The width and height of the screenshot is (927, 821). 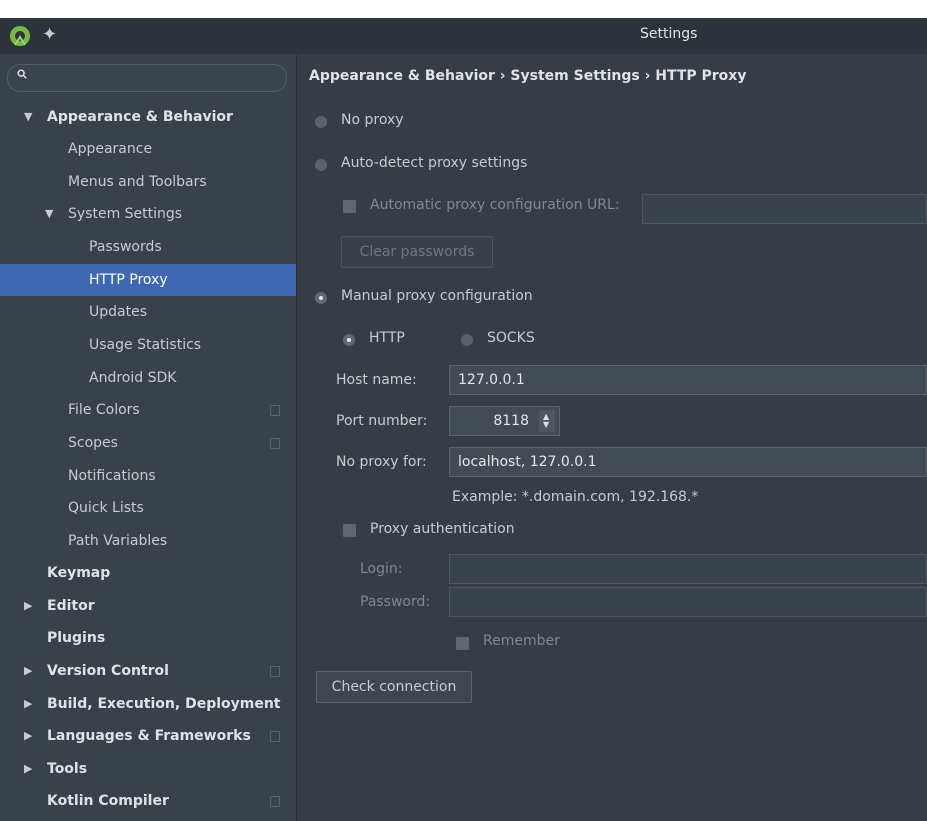 What do you see at coordinates (546, 425) in the screenshot?
I see `spinner-down-icon: ▼` at bounding box center [546, 425].